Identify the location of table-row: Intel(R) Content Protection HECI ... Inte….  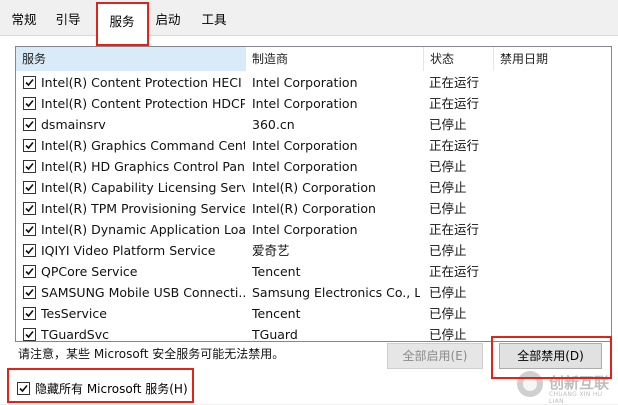
(313, 82).